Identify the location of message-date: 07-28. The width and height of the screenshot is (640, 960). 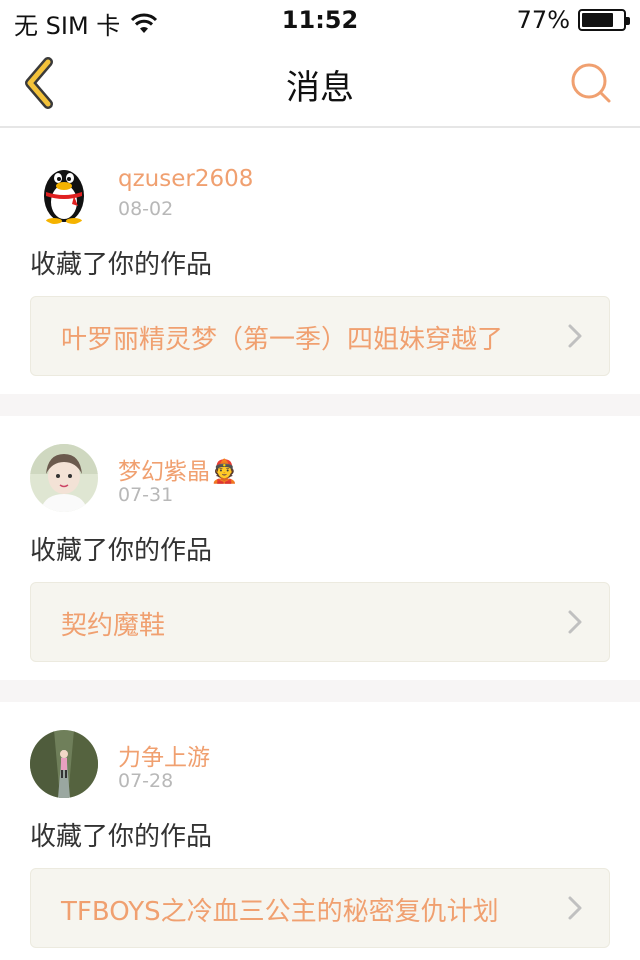
(146, 781).